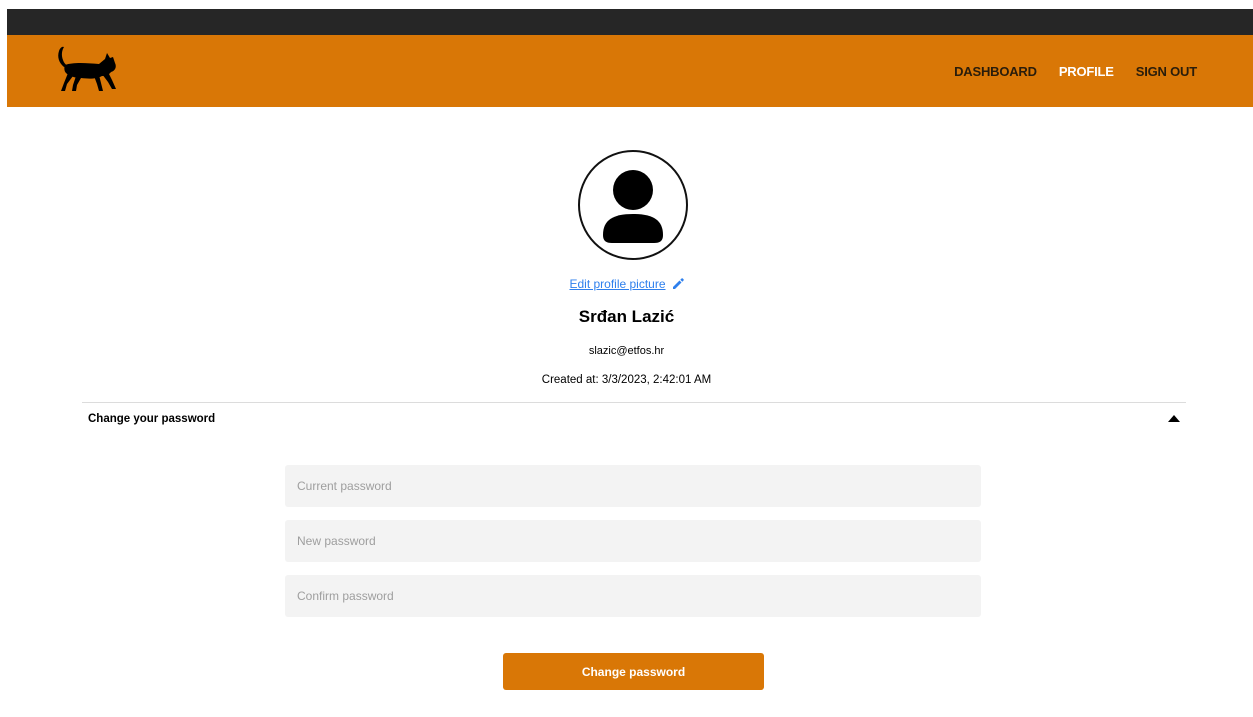 The image size is (1253, 717). What do you see at coordinates (152, 419) in the screenshot?
I see `change-password-title: Change your password` at bounding box center [152, 419].